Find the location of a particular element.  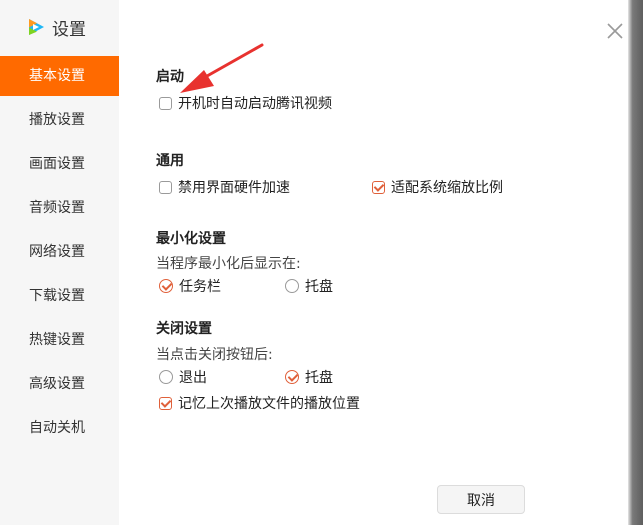

close-tray-option: 托盘 is located at coordinates (309, 377).